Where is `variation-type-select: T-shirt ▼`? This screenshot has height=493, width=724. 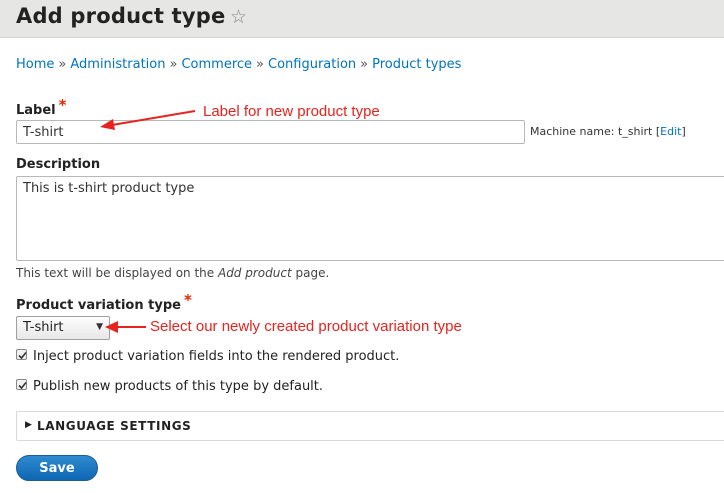
variation-type-select: T-shirt ▼ is located at coordinates (63, 328).